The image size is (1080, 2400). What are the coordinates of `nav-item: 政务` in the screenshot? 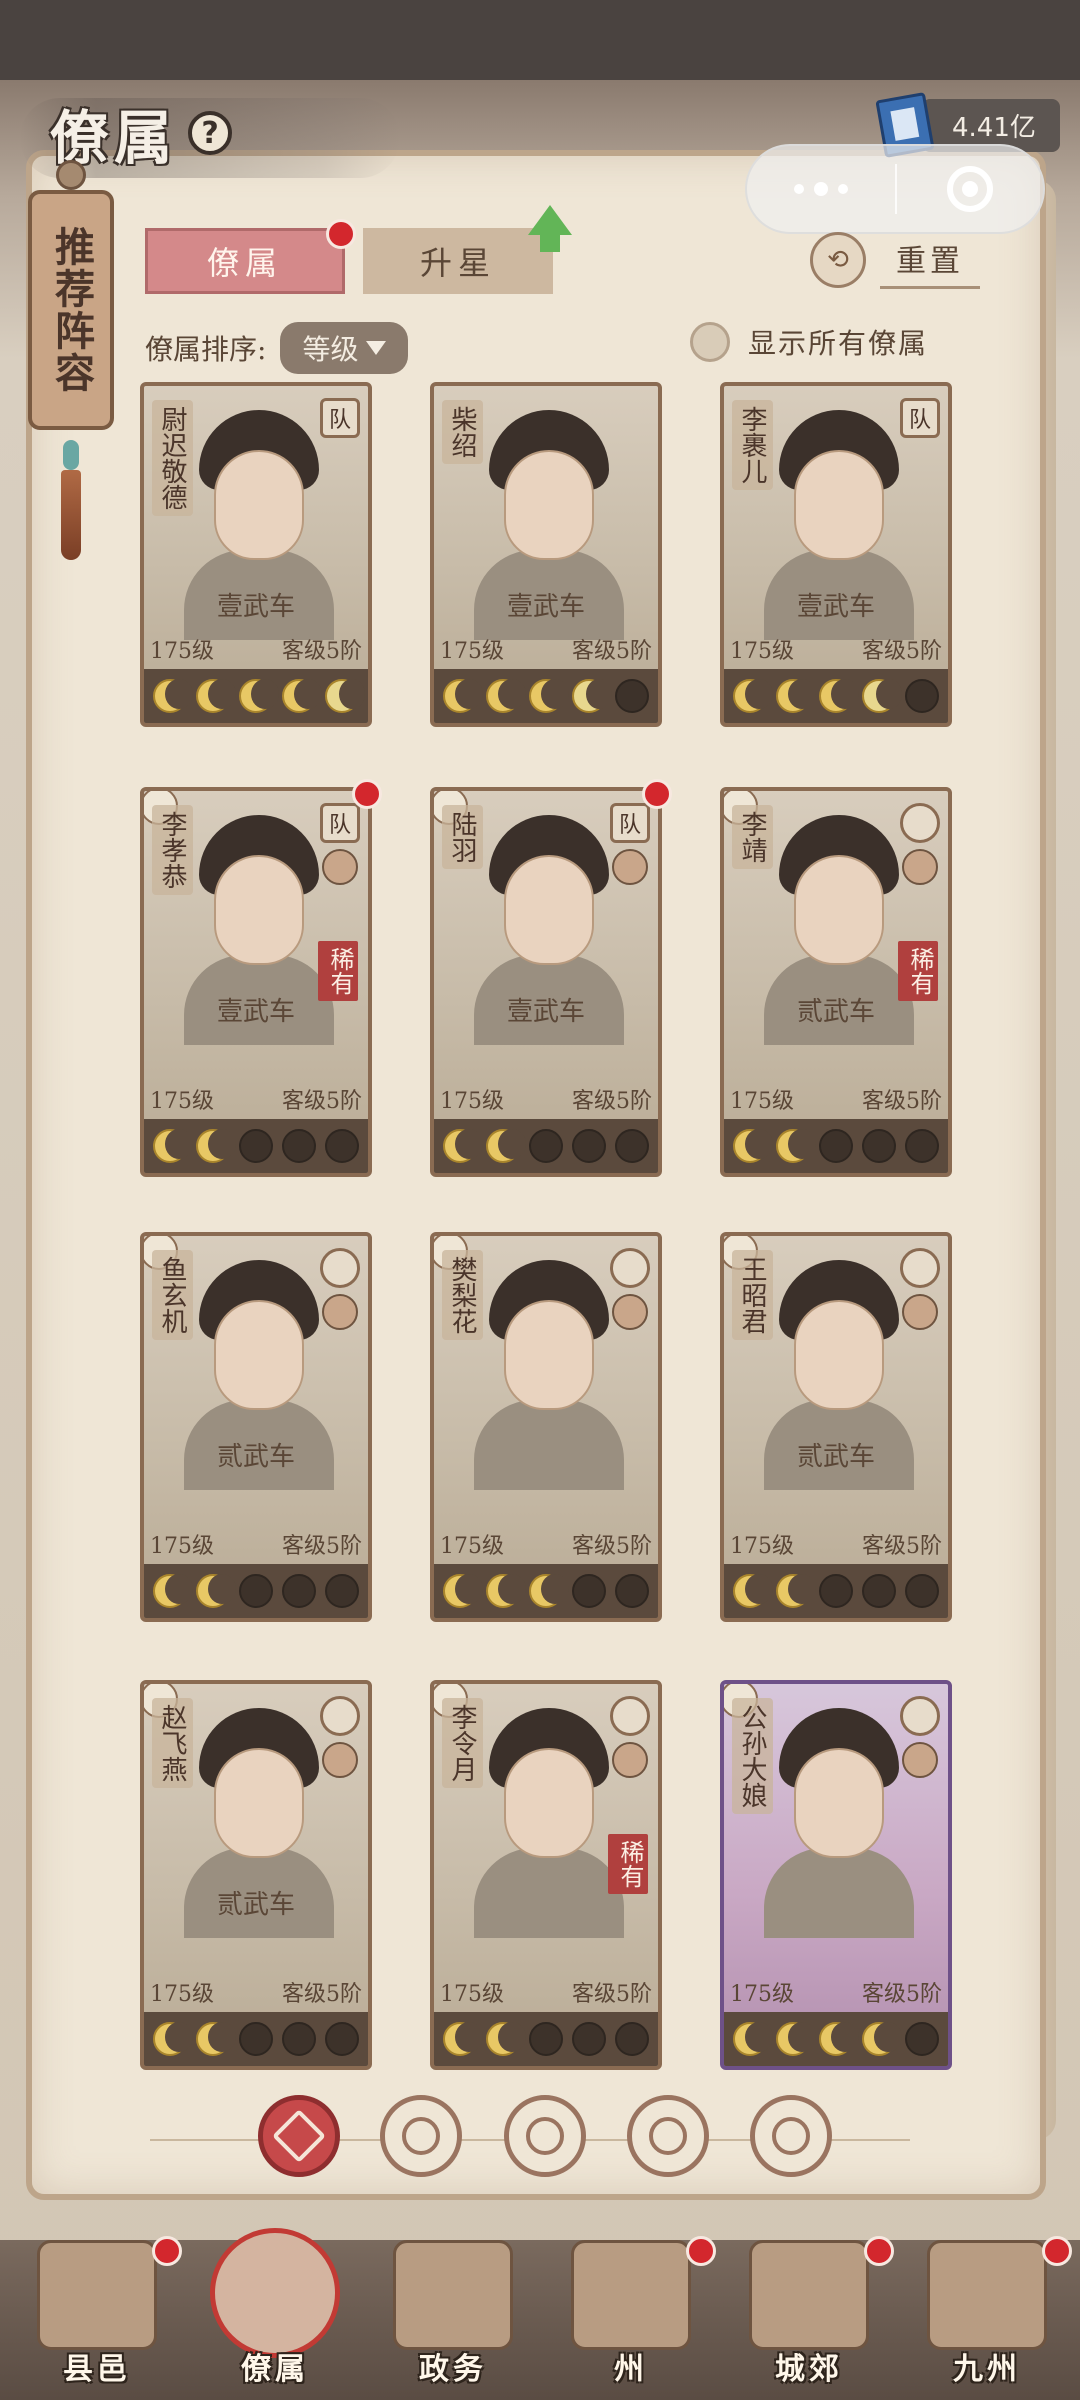 It's located at (453, 2320).